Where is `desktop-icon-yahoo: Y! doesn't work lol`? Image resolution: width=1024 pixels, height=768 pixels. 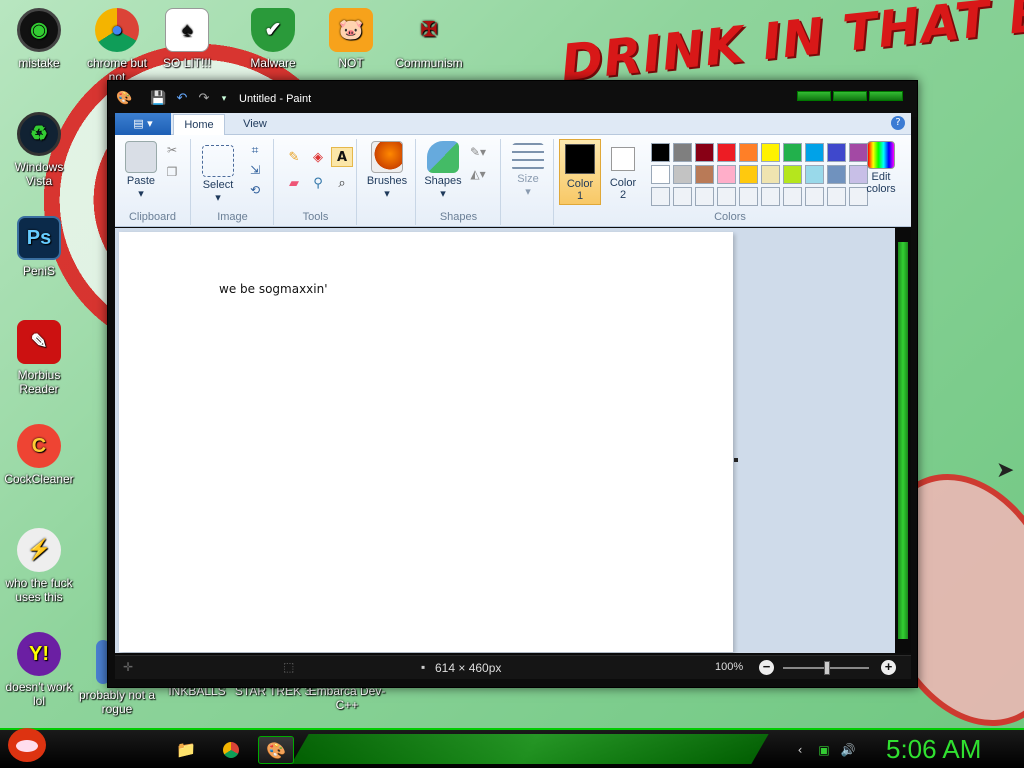
desktop-icon-yahoo: Y! doesn't work lol is located at coordinates (39, 670).